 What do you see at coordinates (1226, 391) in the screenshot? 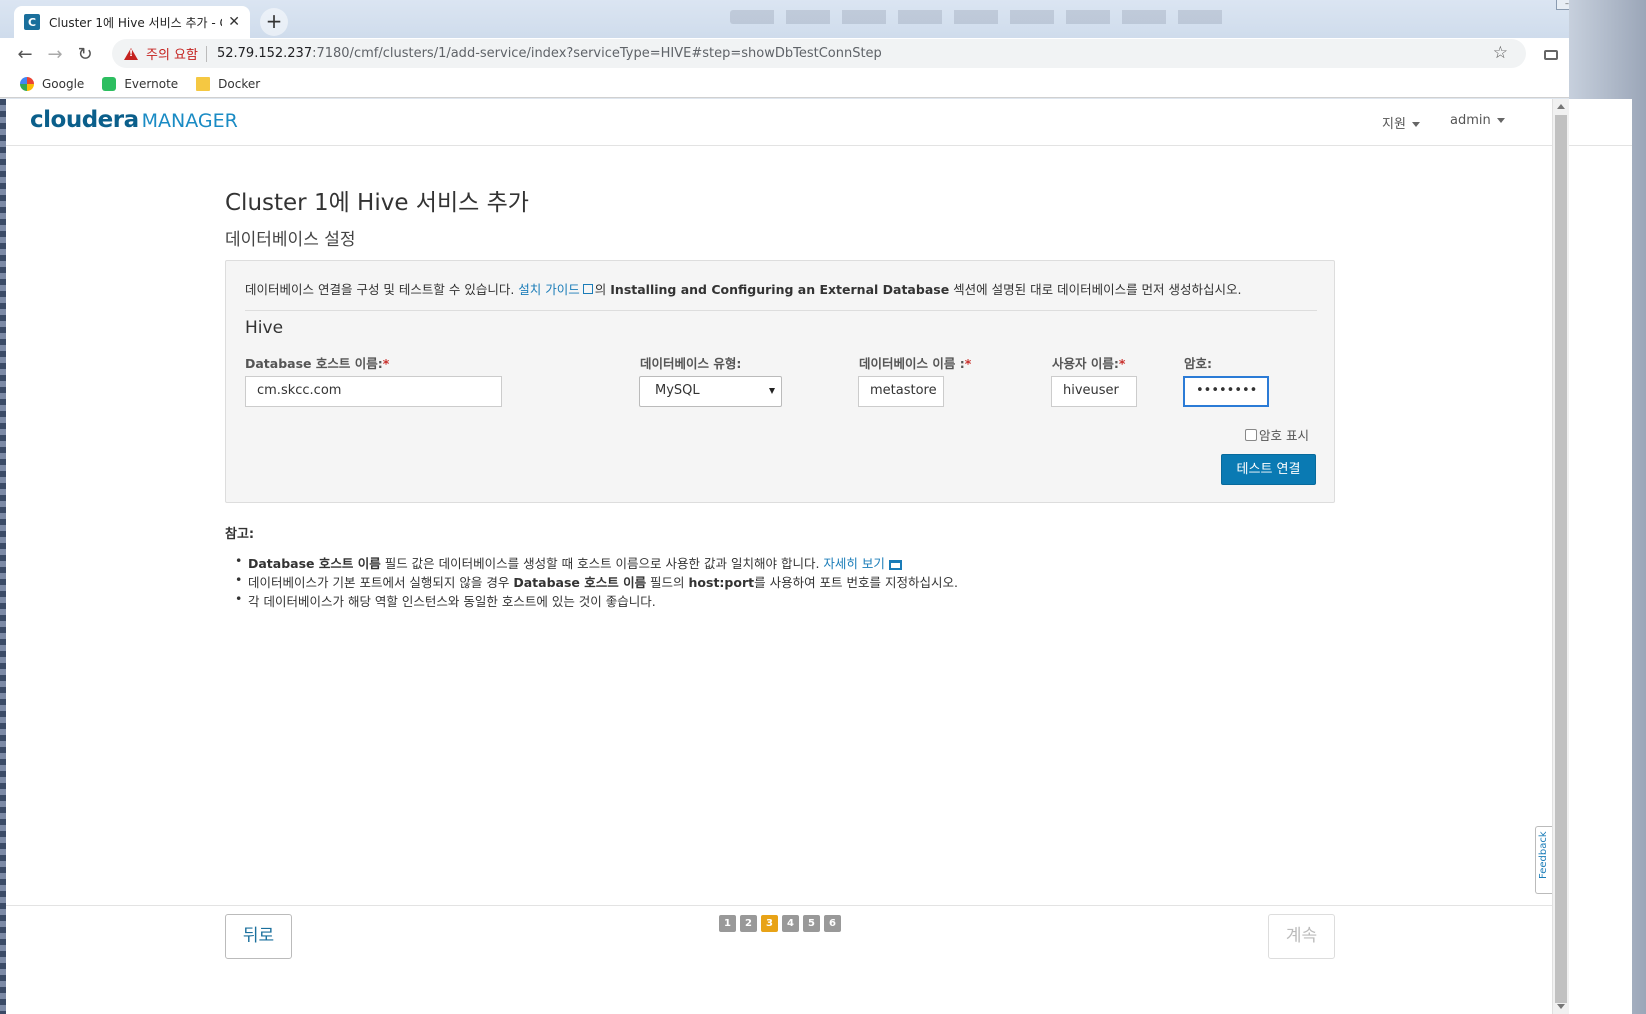
I see `password-input: ••••••••` at bounding box center [1226, 391].